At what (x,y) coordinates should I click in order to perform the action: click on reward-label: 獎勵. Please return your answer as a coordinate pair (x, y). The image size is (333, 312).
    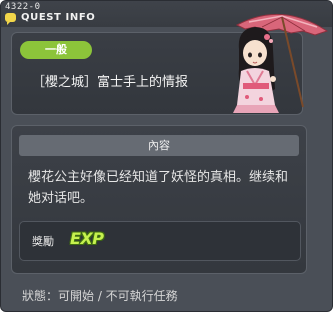
    Looking at the image, I should click on (43, 241).